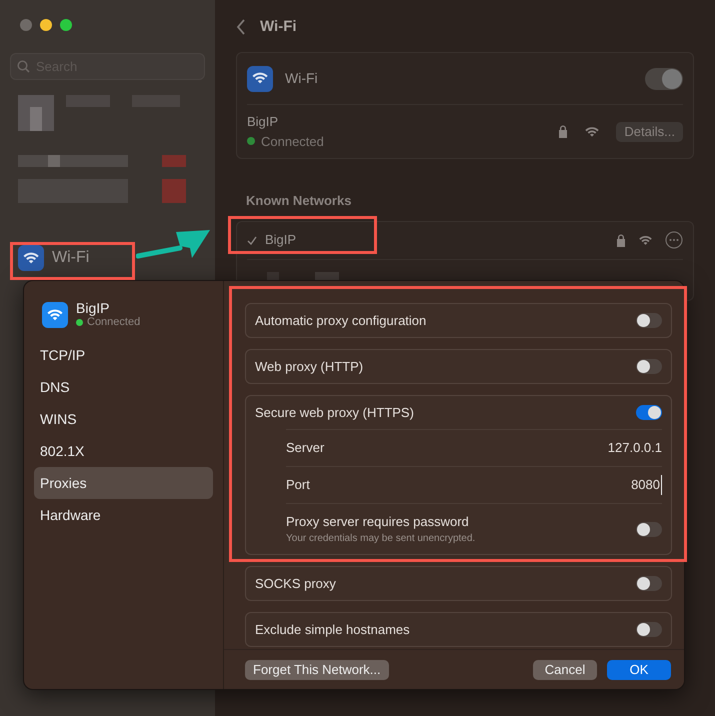 Image resolution: width=715 pixels, height=716 pixels. I want to click on section-heading: Known Networks, so click(299, 201).